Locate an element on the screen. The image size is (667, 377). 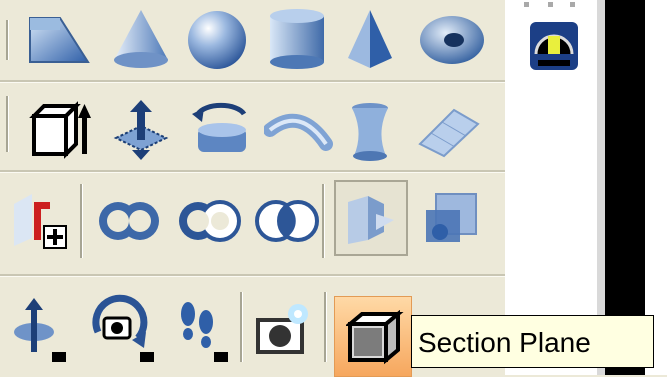
side-dots is located at coordinates (550, 5).